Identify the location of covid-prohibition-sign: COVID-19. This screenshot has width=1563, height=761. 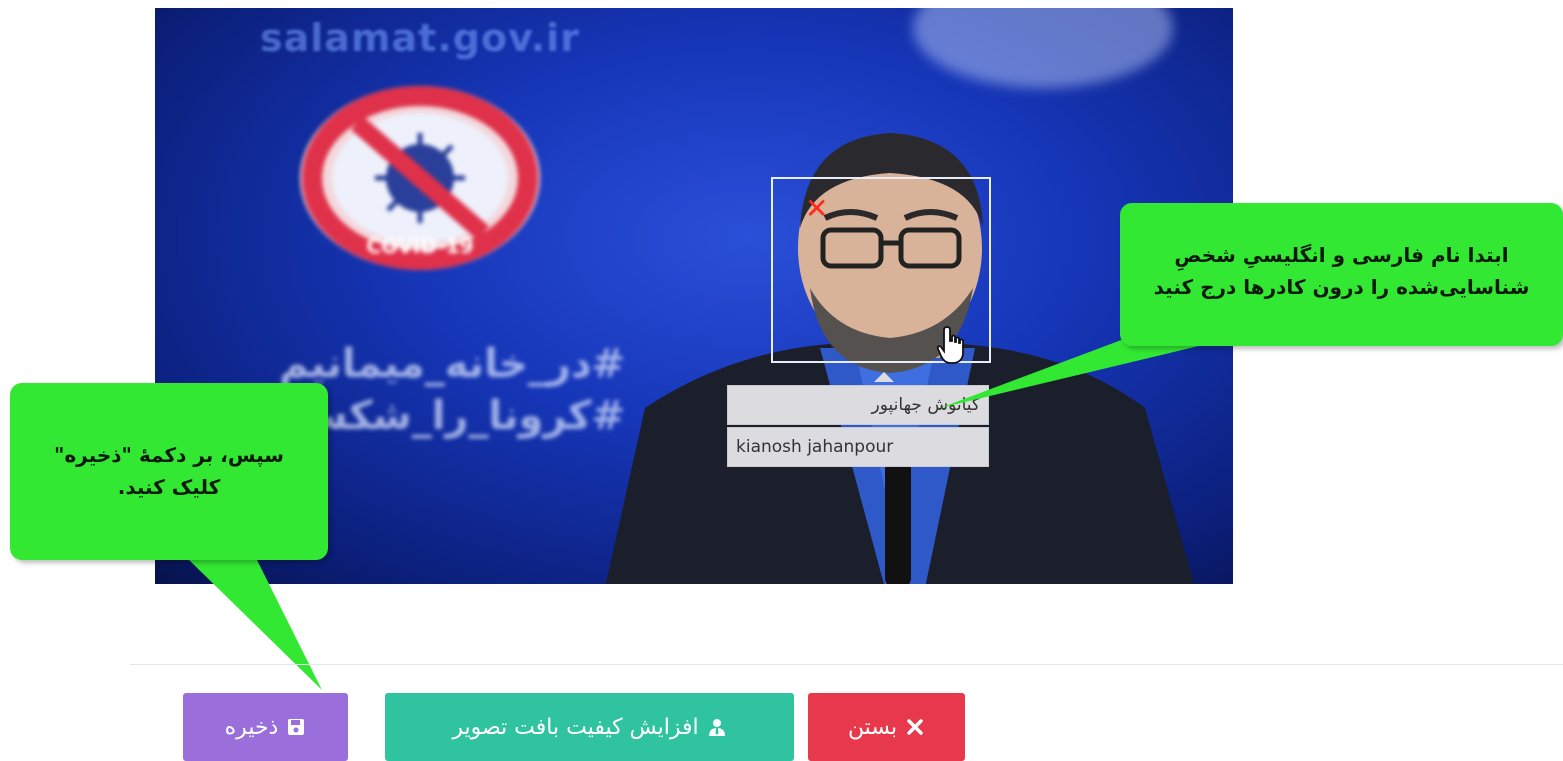
(420, 178).